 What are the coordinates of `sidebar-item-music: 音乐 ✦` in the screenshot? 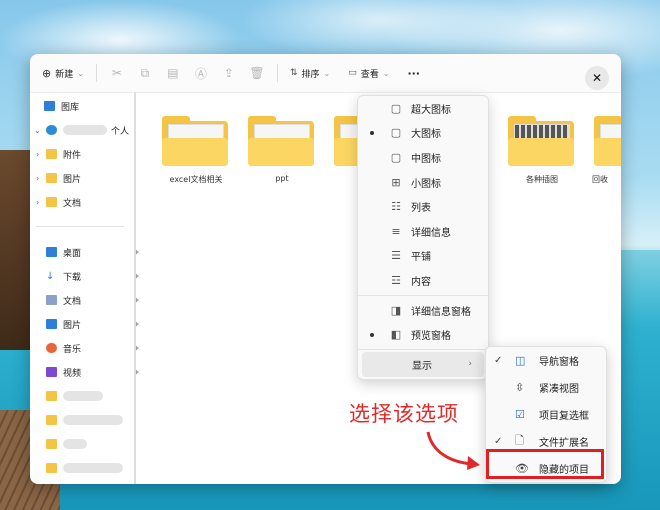 It's located at (96, 348).